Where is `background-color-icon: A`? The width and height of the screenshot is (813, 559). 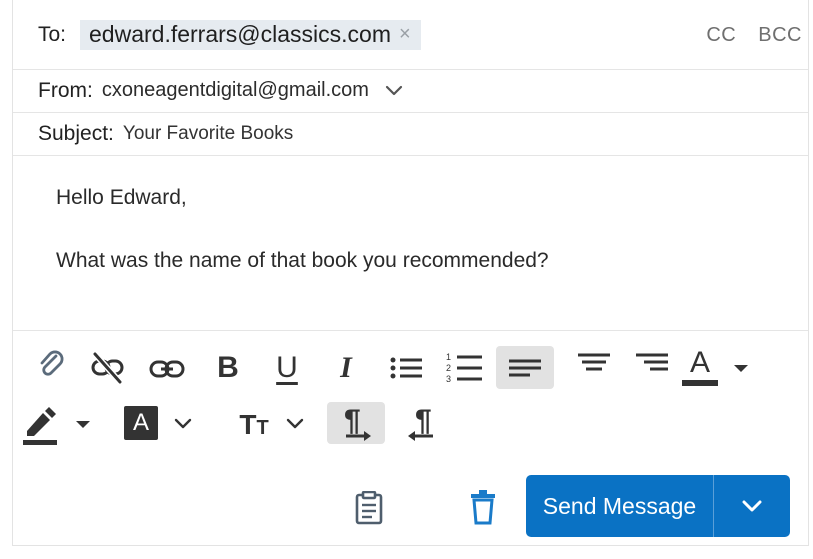
background-color-icon: A is located at coordinates (141, 423).